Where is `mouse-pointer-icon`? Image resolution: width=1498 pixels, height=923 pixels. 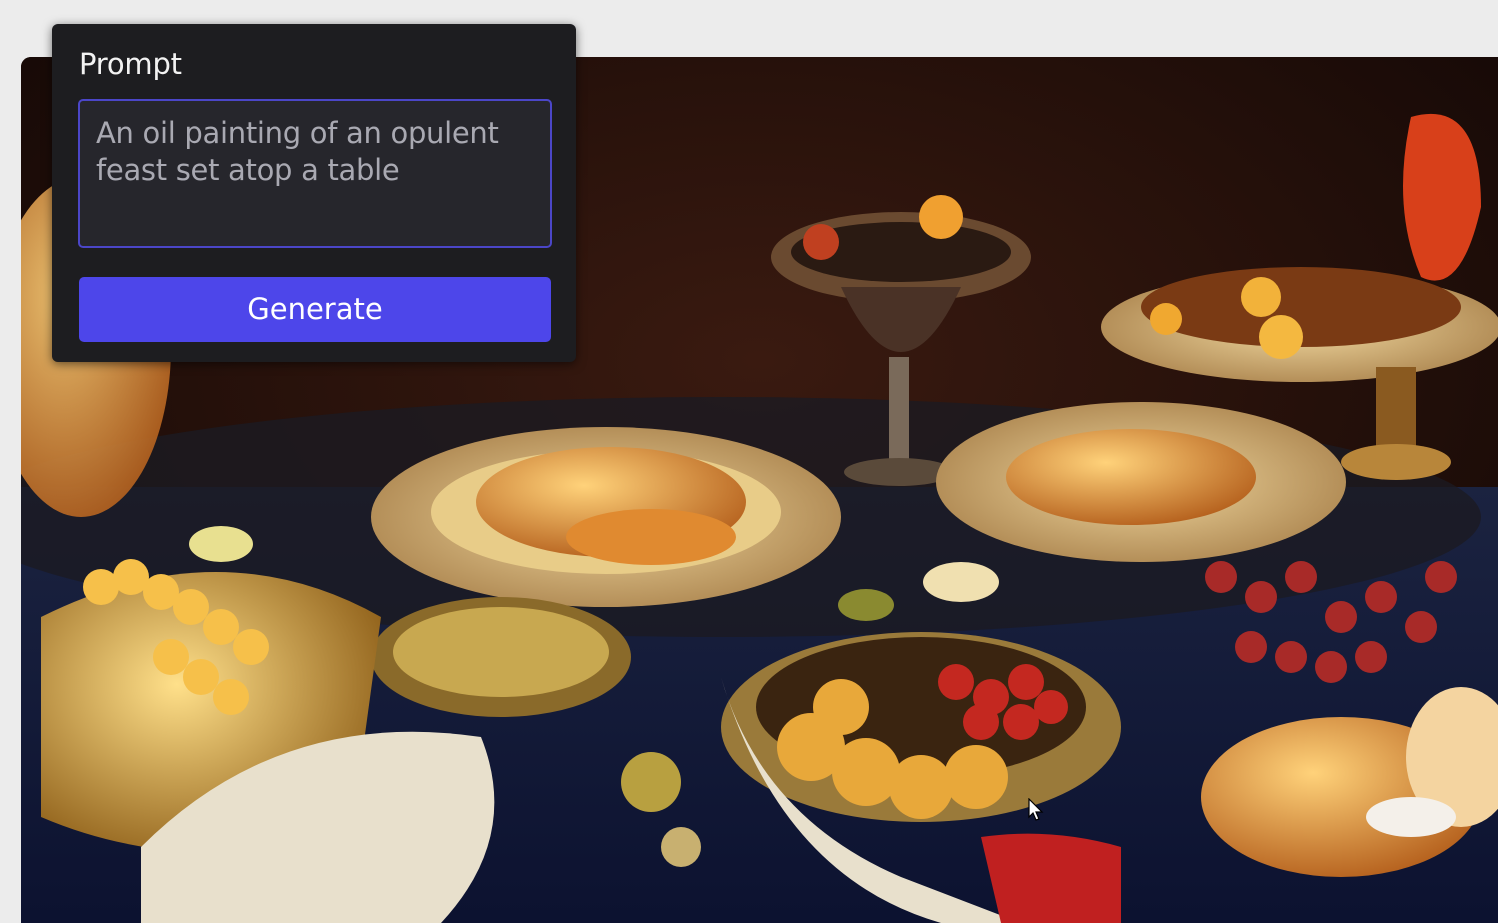 mouse-pointer-icon is located at coordinates (1036, 809).